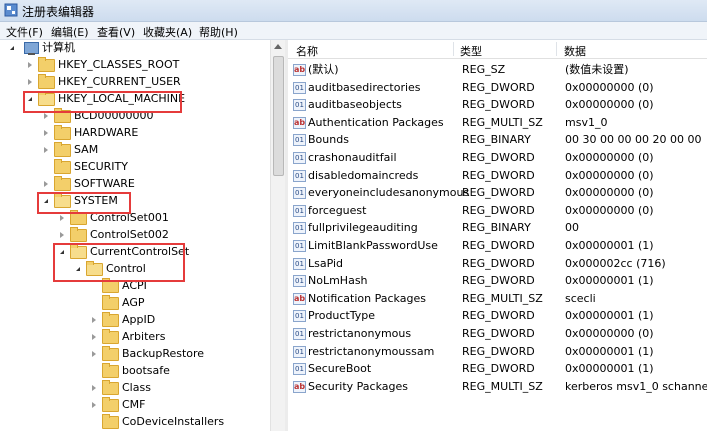  Describe the element at coordinates (497, 280) in the screenshot. I see `list-row: 01 NoLmHash REG_DWORD 0x00000001 (1)` at that location.